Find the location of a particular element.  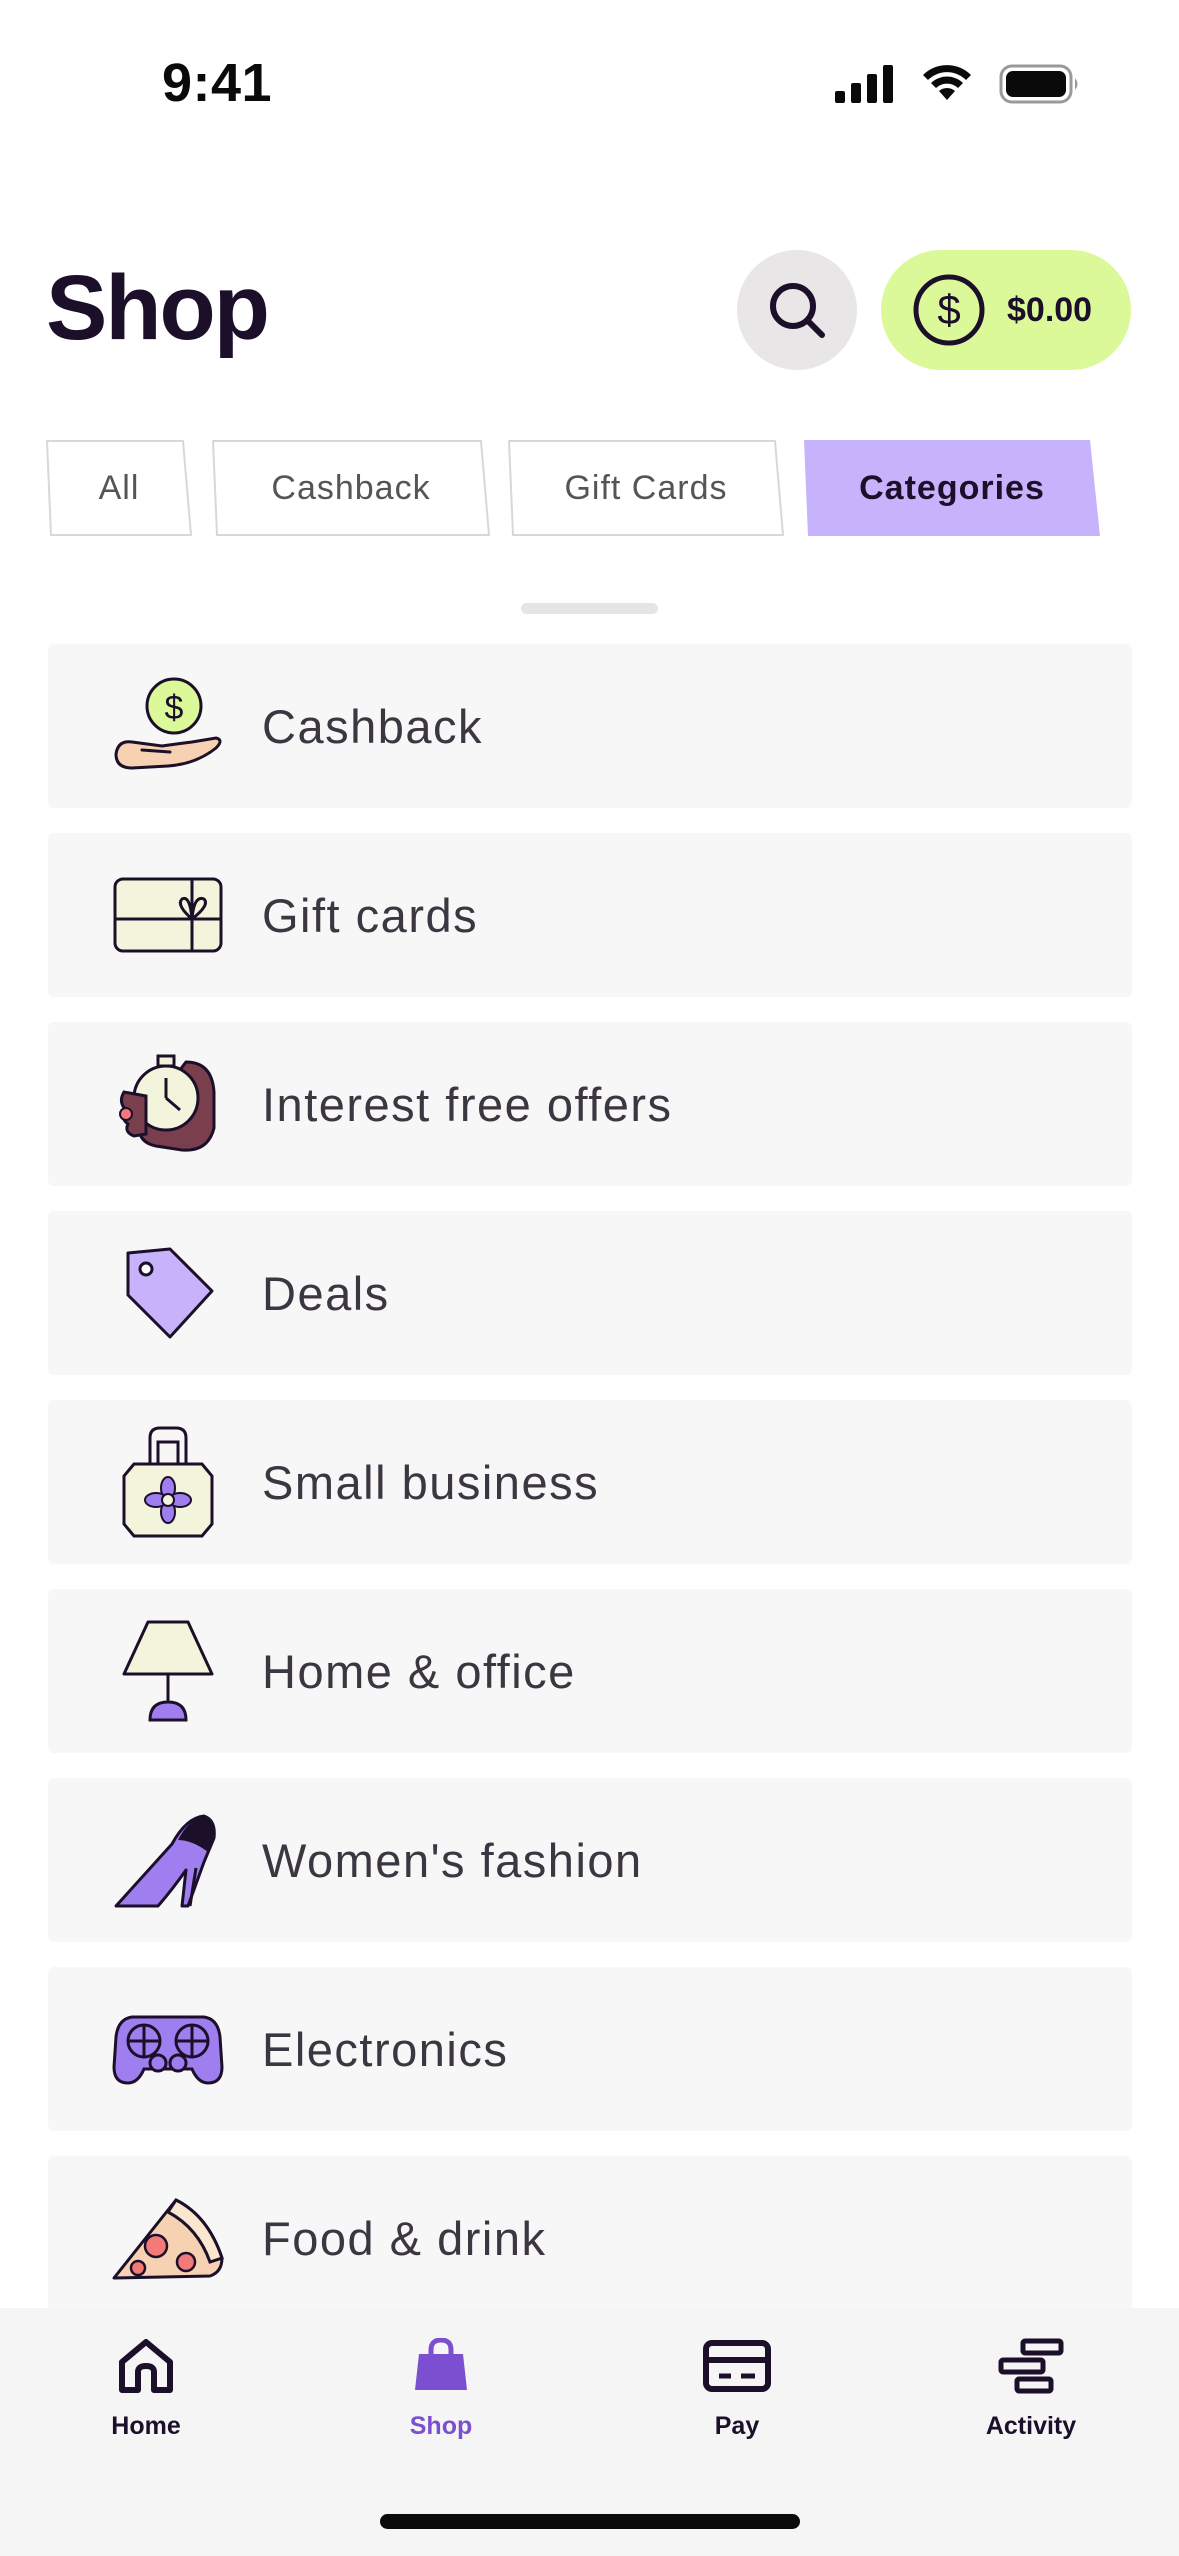

lamp-icon is located at coordinates (168, 1671).